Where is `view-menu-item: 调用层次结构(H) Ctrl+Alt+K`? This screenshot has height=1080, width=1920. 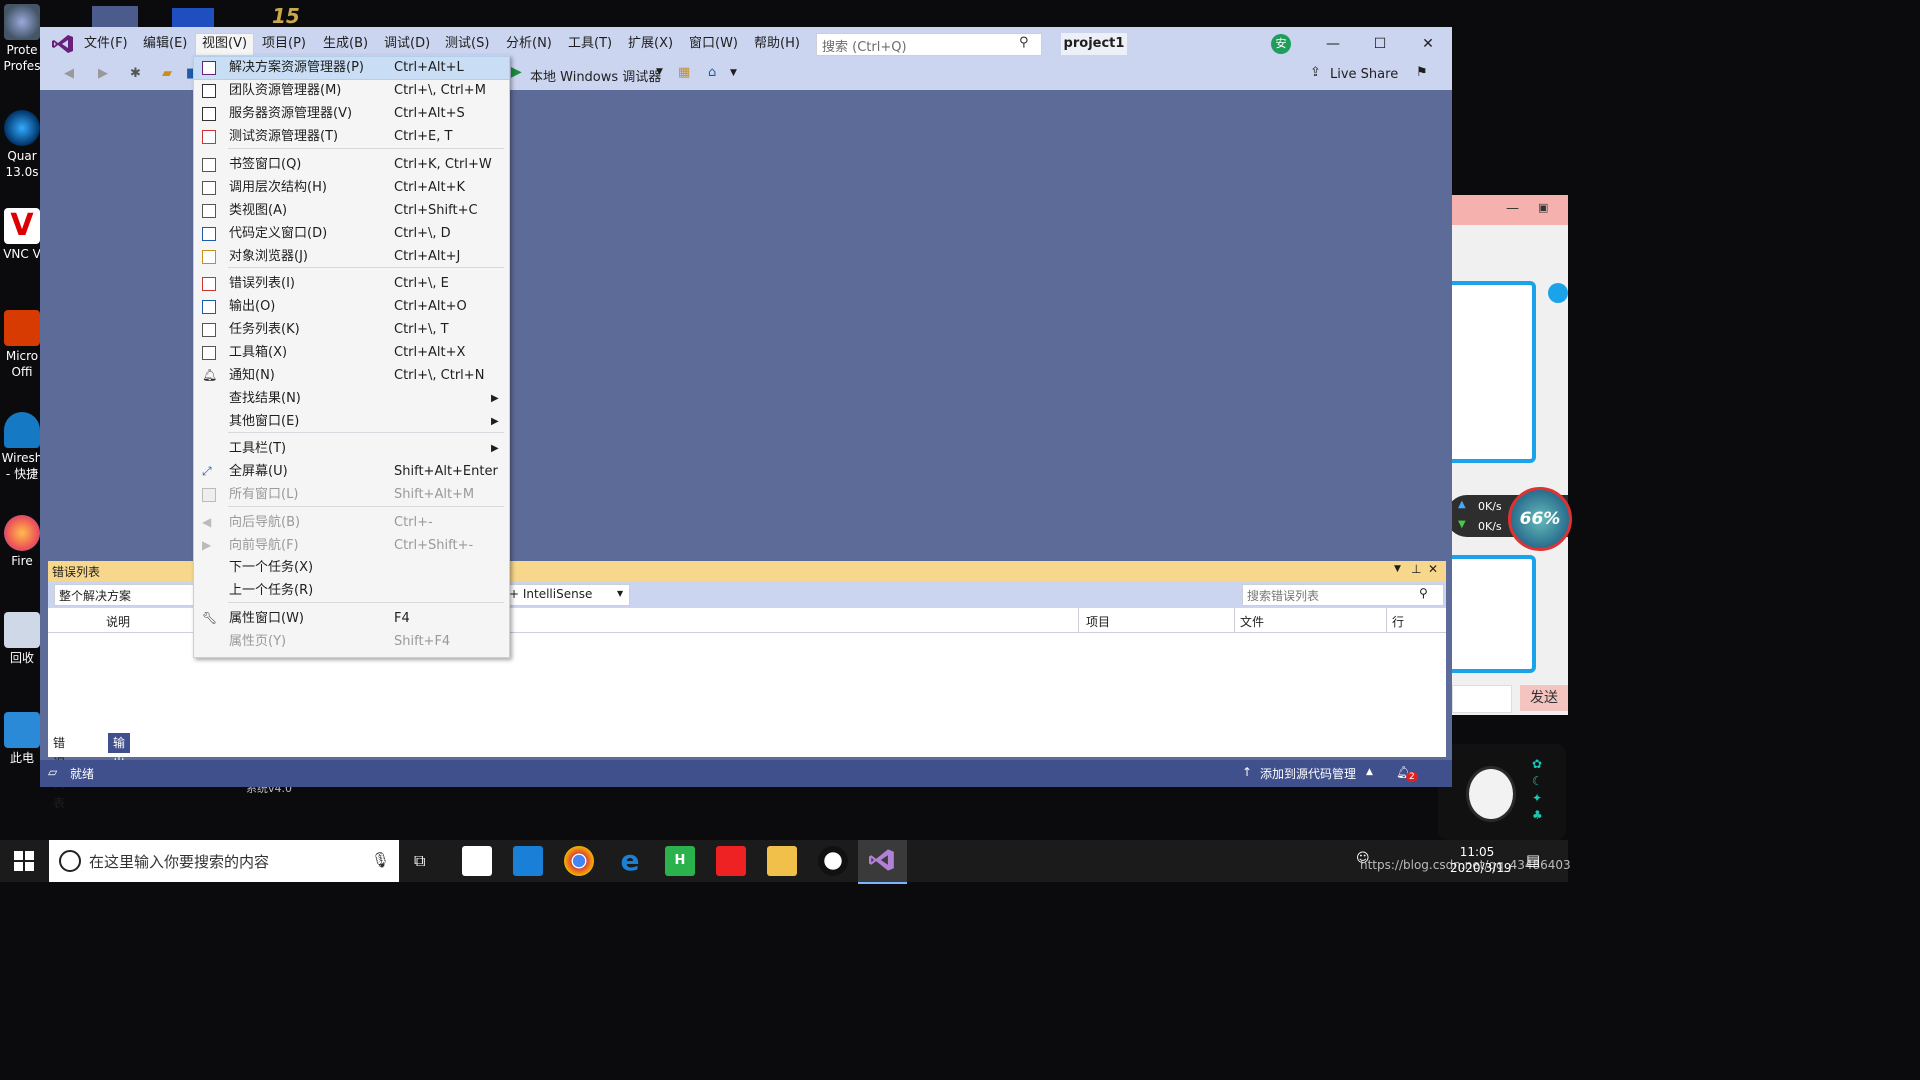
view-menu-item: 调用层次结构(H) Ctrl+Alt+K is located at coordinates (351, 188).